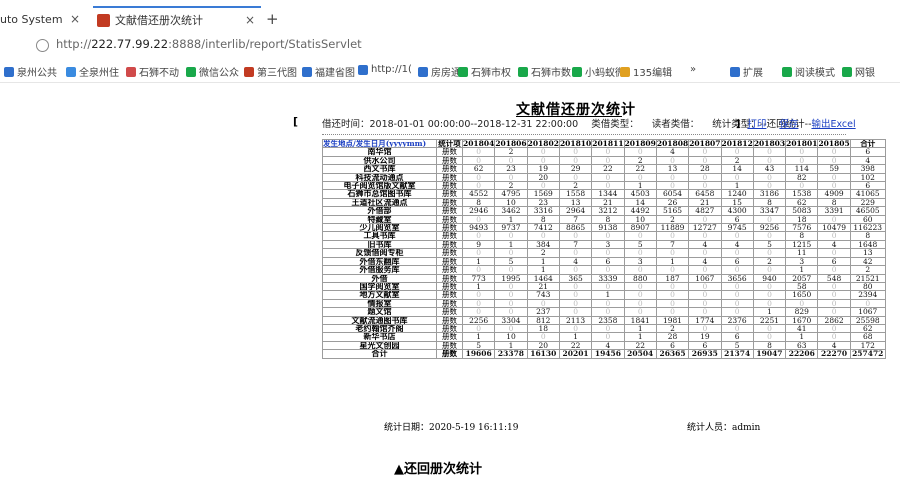 Image resolution: width=900 pixels, height=488 pixels. What do you see at coordinates (379, 303) in the screenshot?
I see `location-cell: 情报室` at bounding box center [379, 303].